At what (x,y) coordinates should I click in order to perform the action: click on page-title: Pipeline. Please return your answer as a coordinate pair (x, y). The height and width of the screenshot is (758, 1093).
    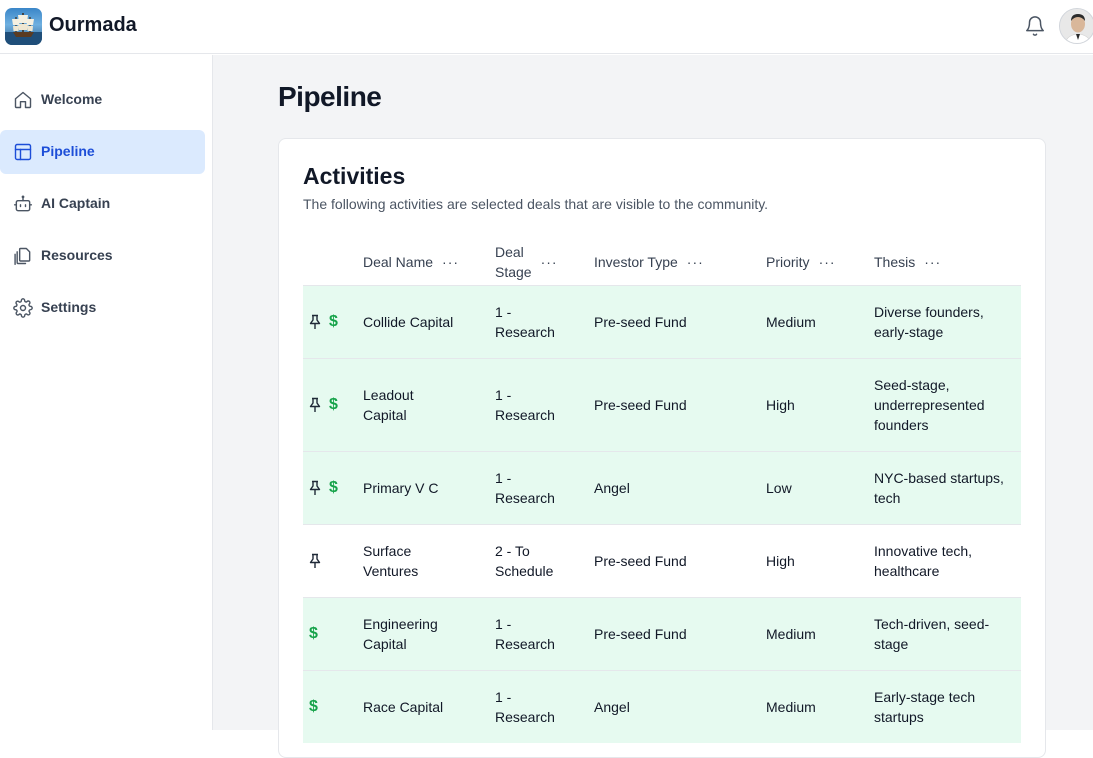
    Looking at the image, I should click on (330, 96).